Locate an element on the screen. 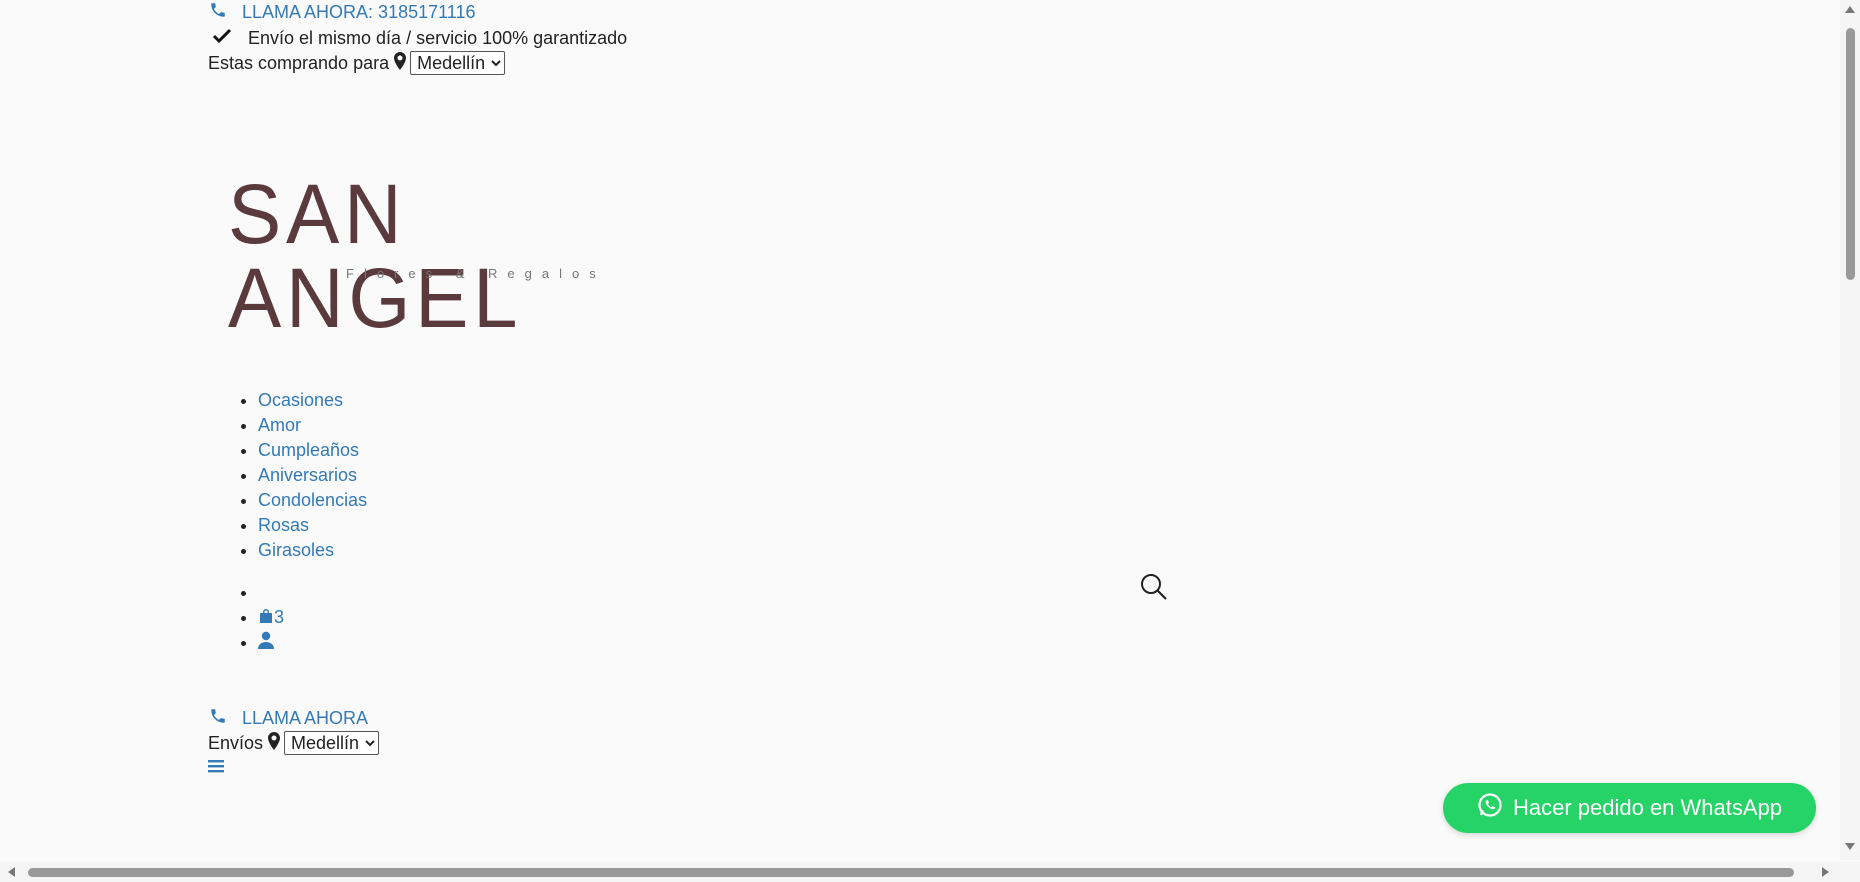  mobile-city-select: Medellín is located at coordinates (332, 743).